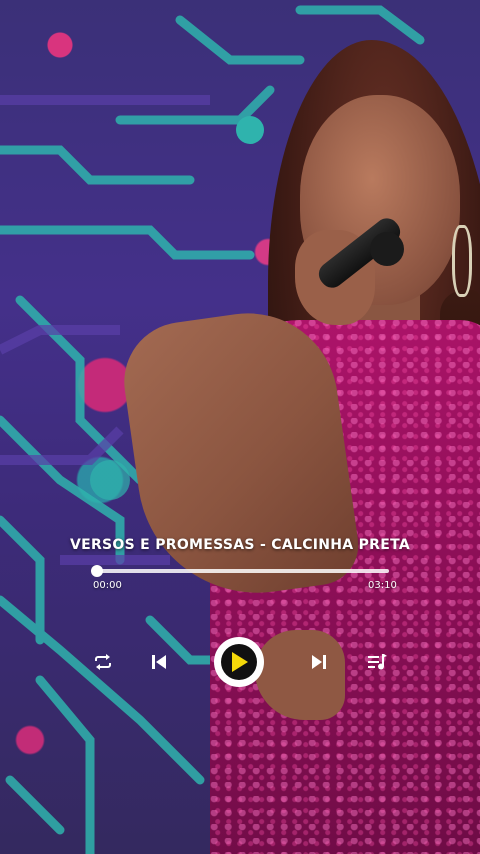 Image resolution: width=480 pixels, height=854 pixels. I want to click on previous-button, so click(159, 662).